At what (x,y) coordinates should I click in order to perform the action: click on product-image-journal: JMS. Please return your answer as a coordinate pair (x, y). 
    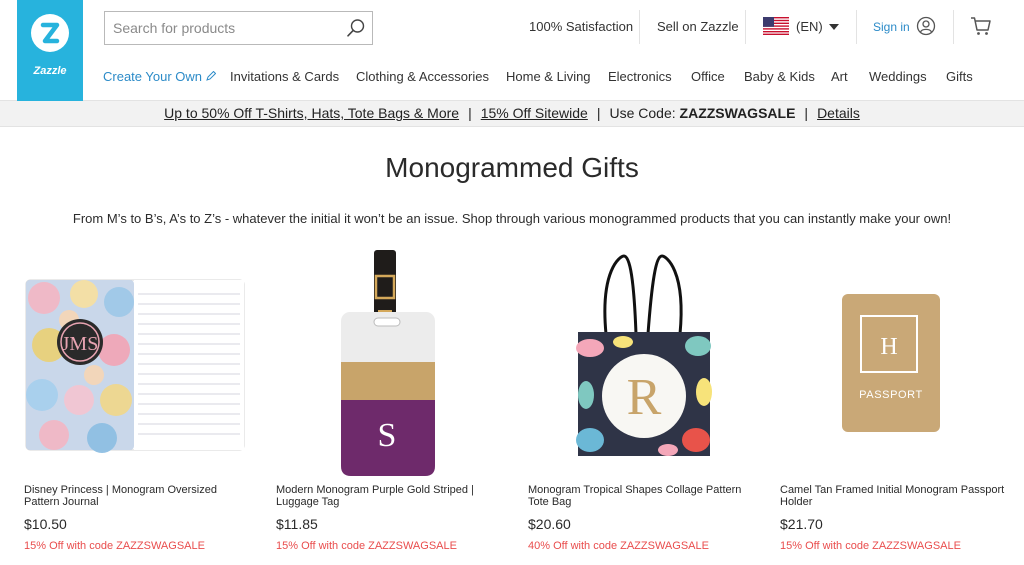
    Looking at the image, I should click on (139, 364).